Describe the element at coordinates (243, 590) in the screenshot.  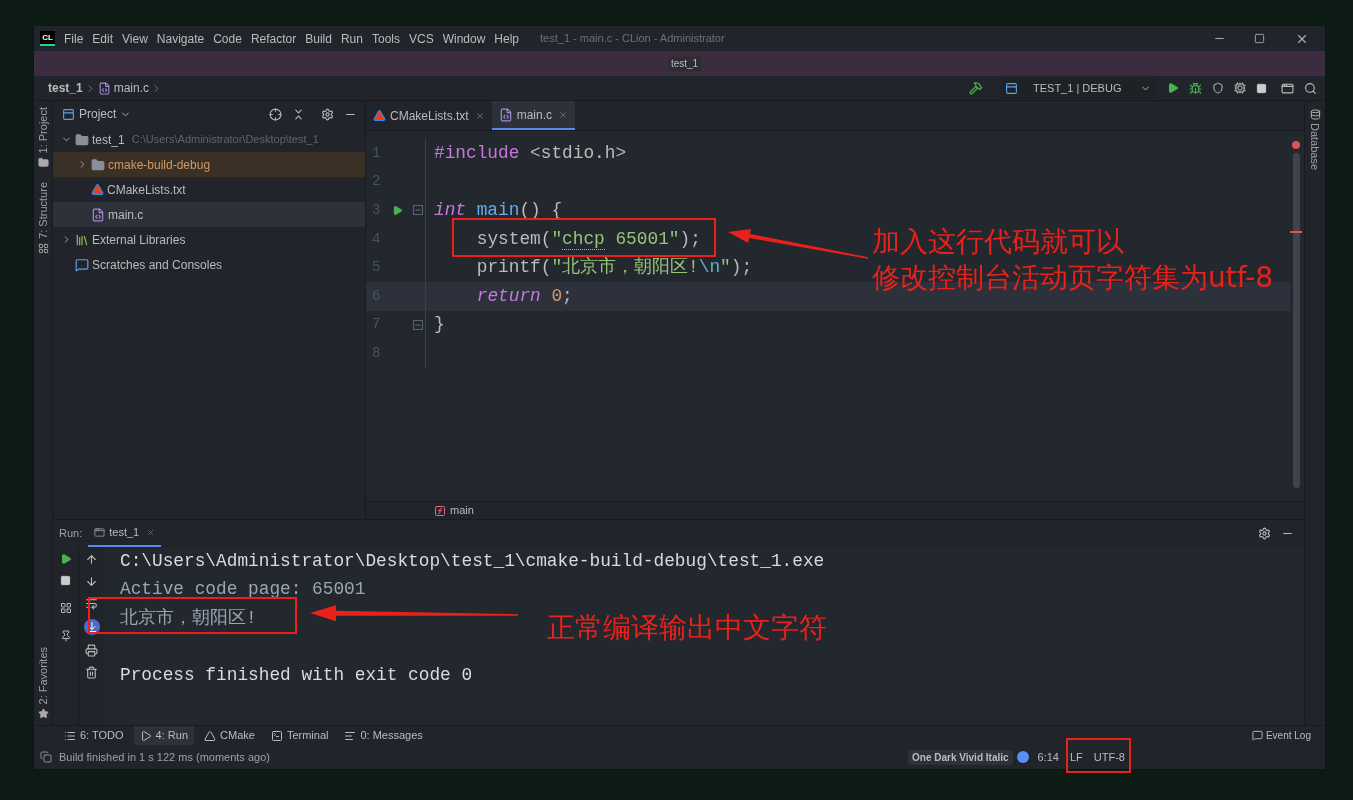
I see `console-line: Active code page: 65001` at that location.